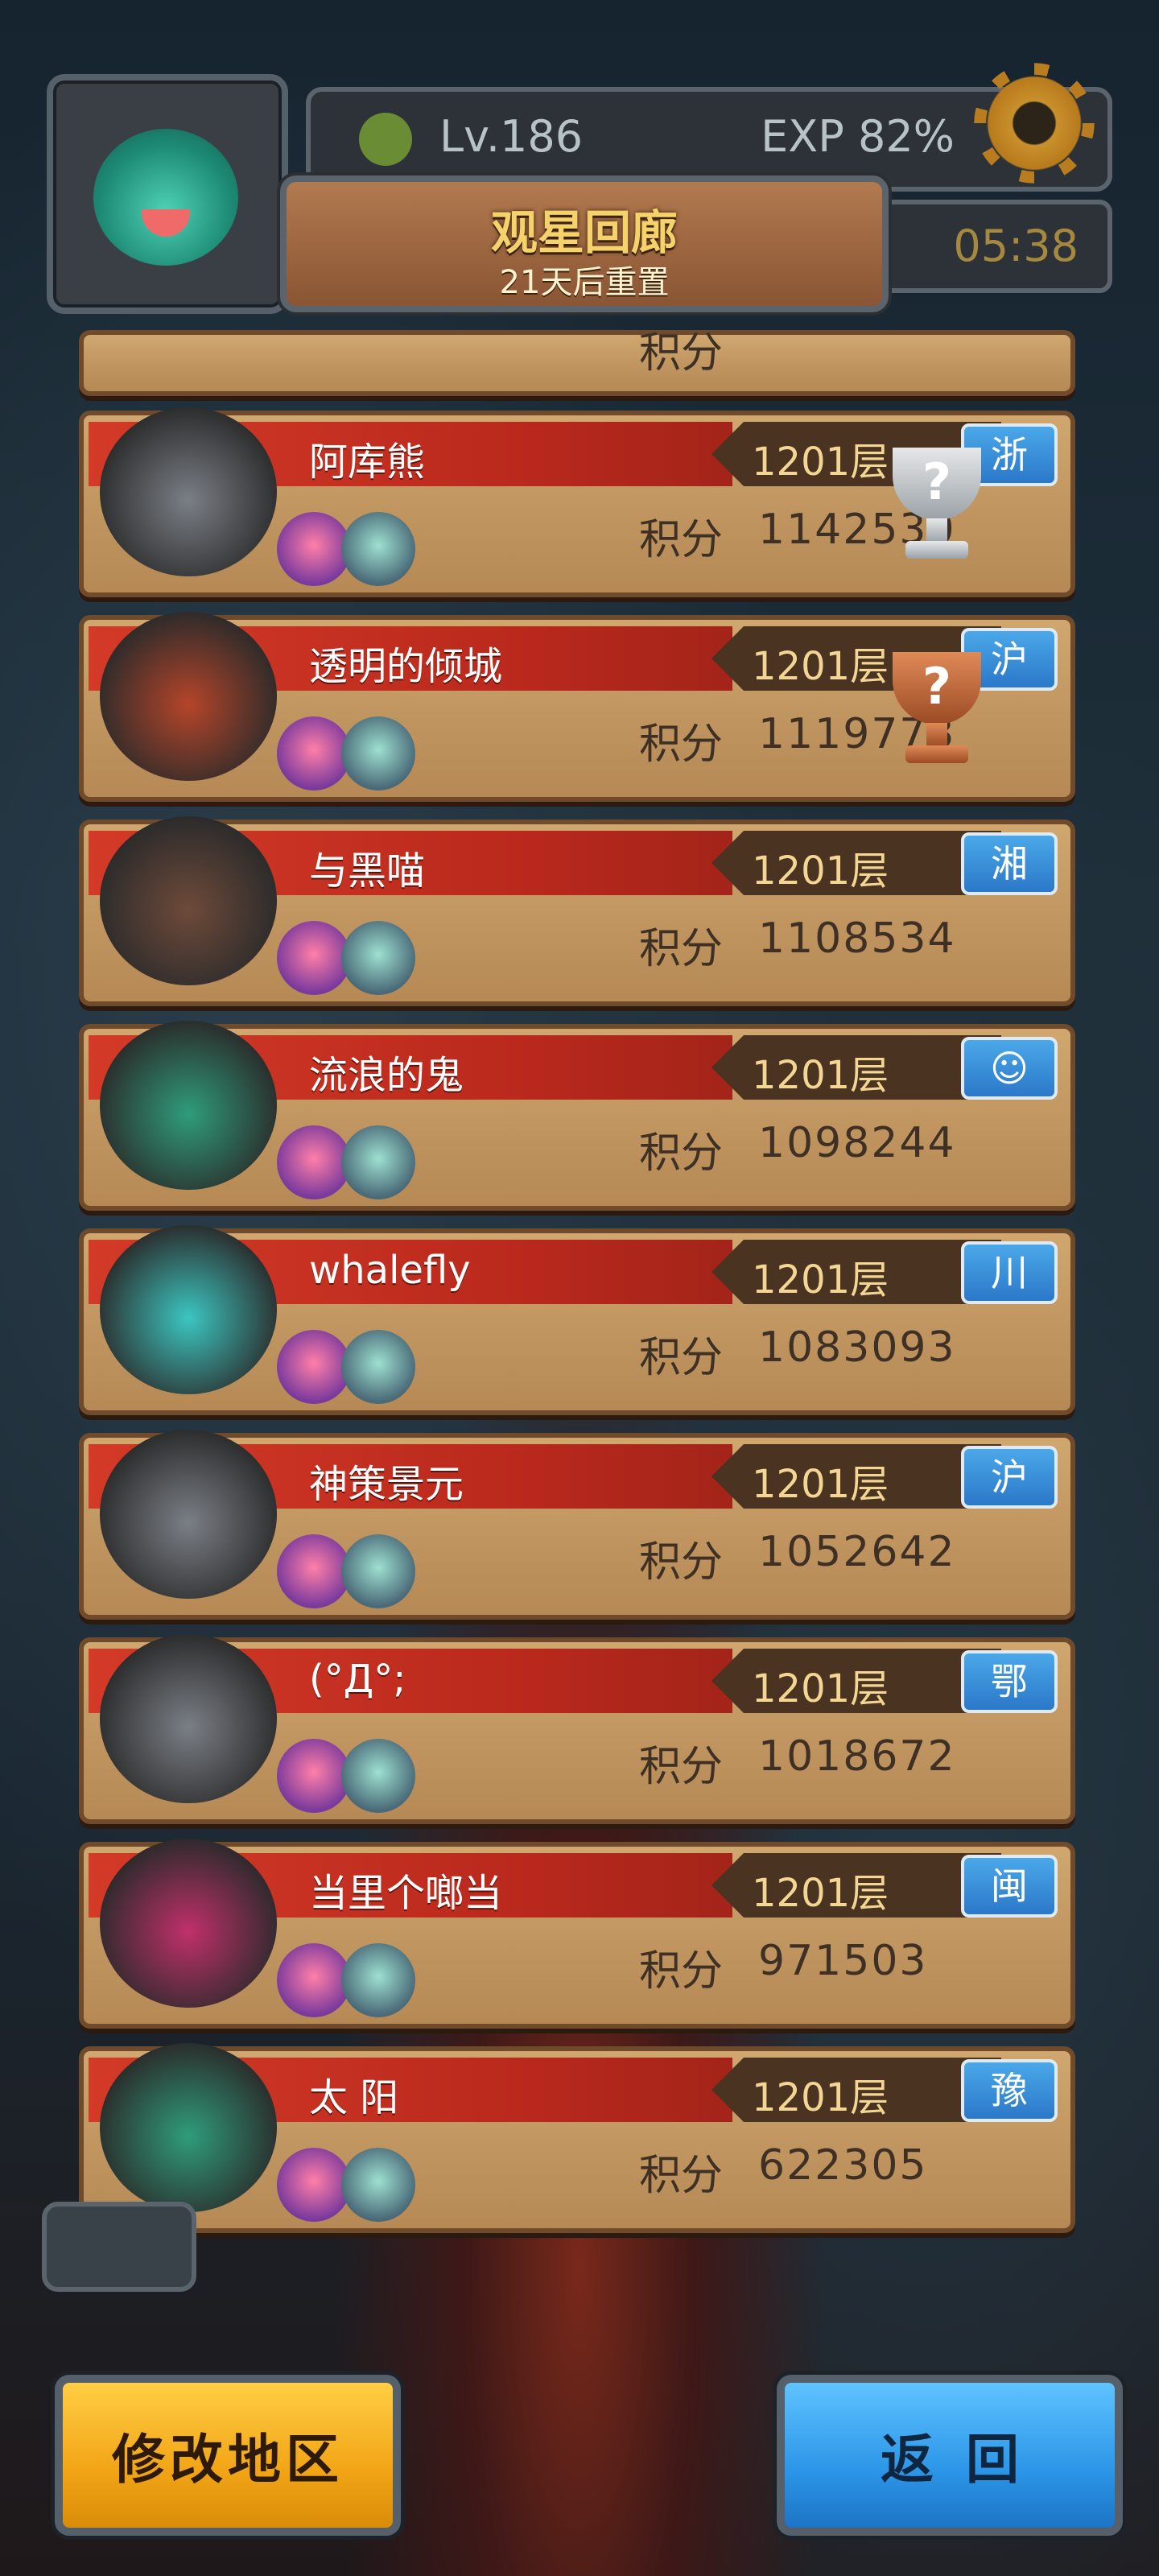 The width and height of the screenshot is (1159, 2576). What do you see at coordinates (165, 197) in the screenshot?
I see `avatar-monster-icon` at bounding box center [165, 197].